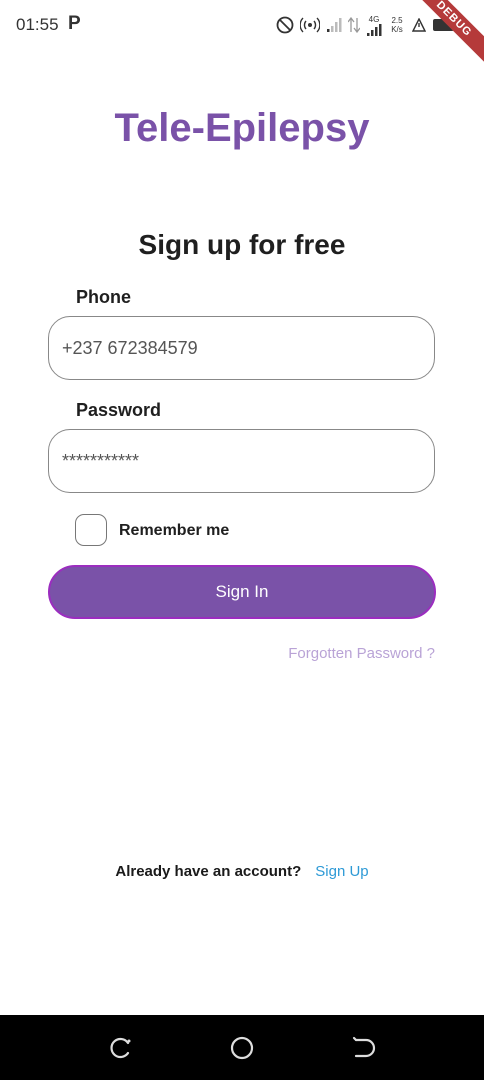 This screenshot has width=484, height=1080. I want to click on data-transfer-icon, so click(354, 25).